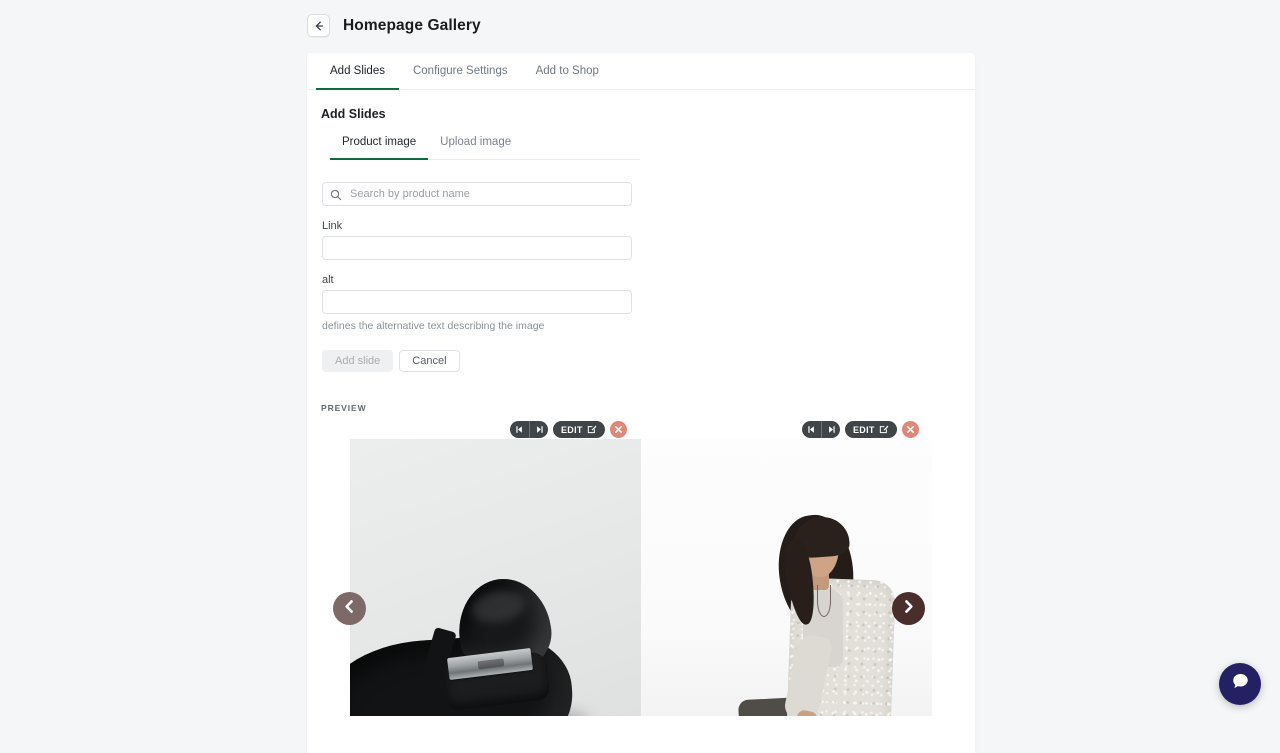 The width and height of the screenshot is (1280, 753). I want to click on search-input, so click(477, 194).